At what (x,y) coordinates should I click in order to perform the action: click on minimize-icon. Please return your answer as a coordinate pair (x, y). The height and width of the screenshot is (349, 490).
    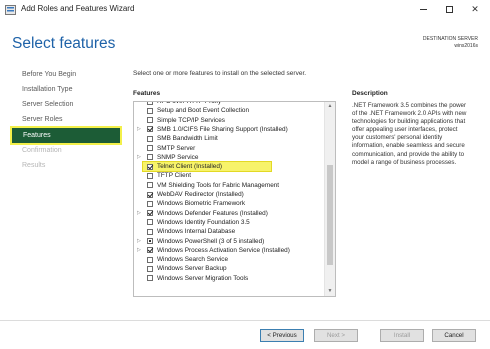
    Looking at the image, I should click on (423, 10).